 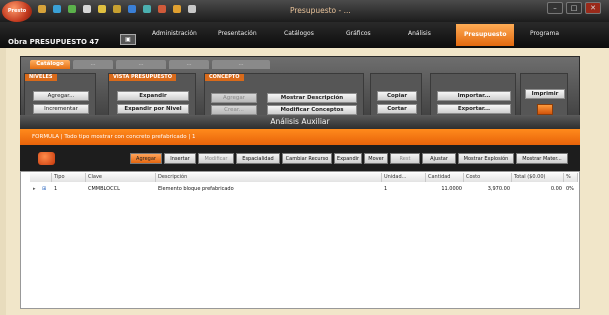 I want to click on group-portapapeles: Copiar Cortar, so click(x=396, y=96).